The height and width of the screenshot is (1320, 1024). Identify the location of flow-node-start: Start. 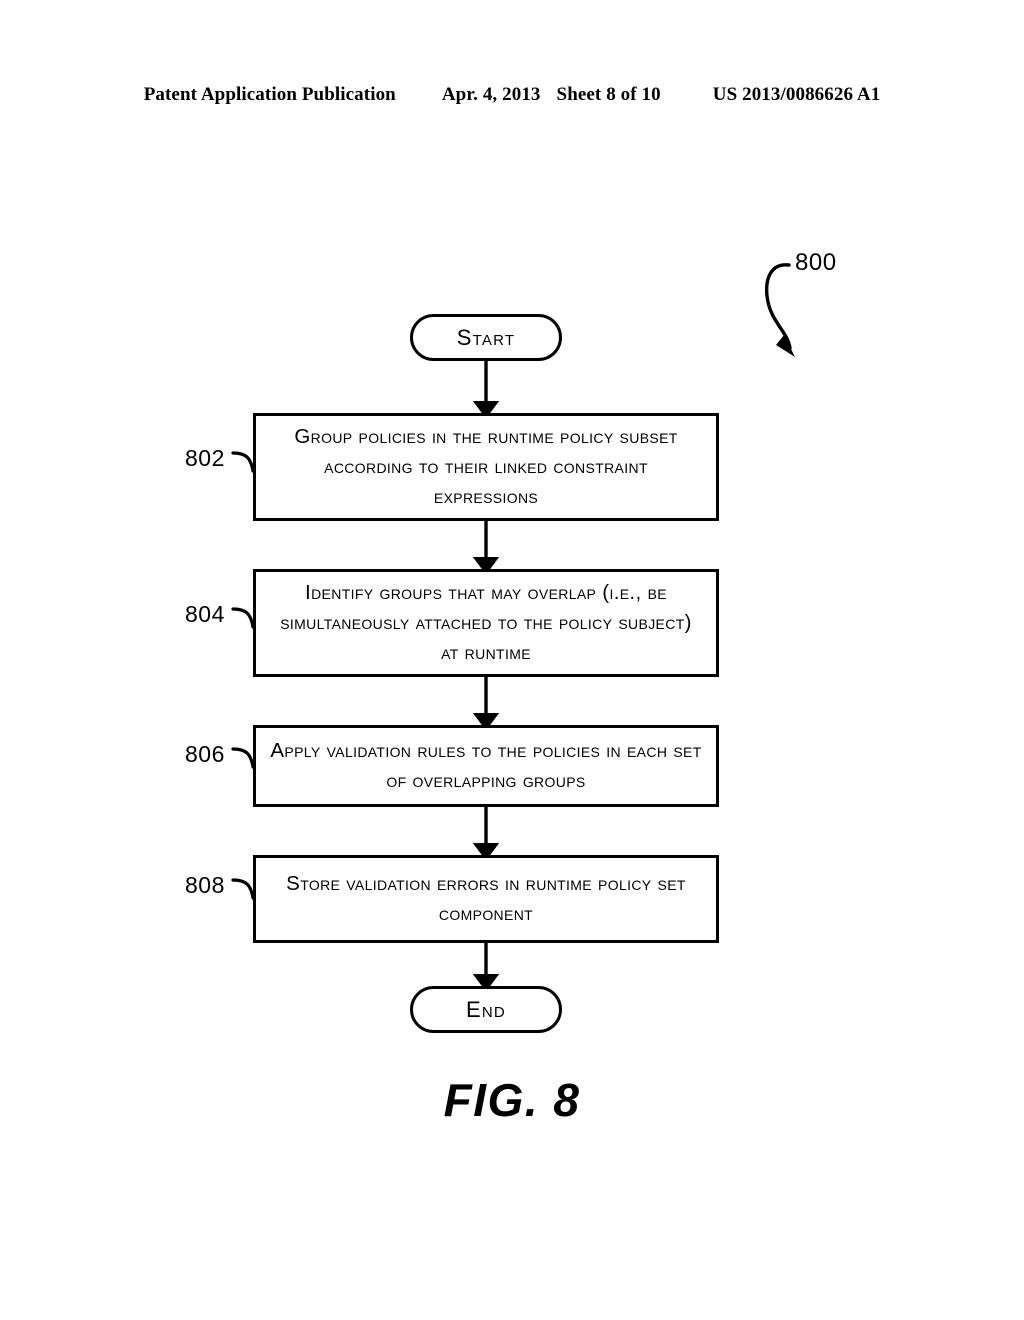
(486, 337).